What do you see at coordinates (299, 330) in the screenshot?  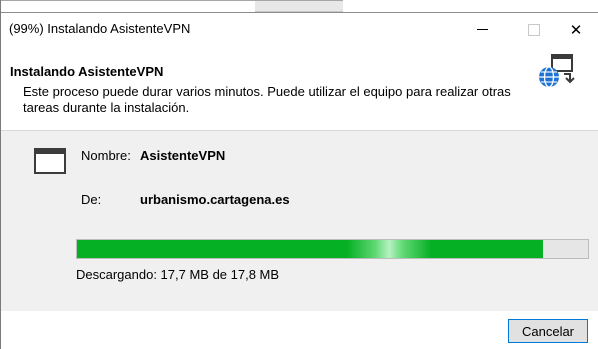 I see `dialog-footer: Cancelar` at bounding box center [299, 330].